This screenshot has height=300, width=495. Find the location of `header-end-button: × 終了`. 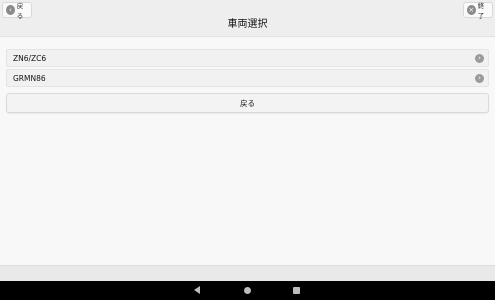

header-end-button: × 終了 is located at coordinates (478, 11).